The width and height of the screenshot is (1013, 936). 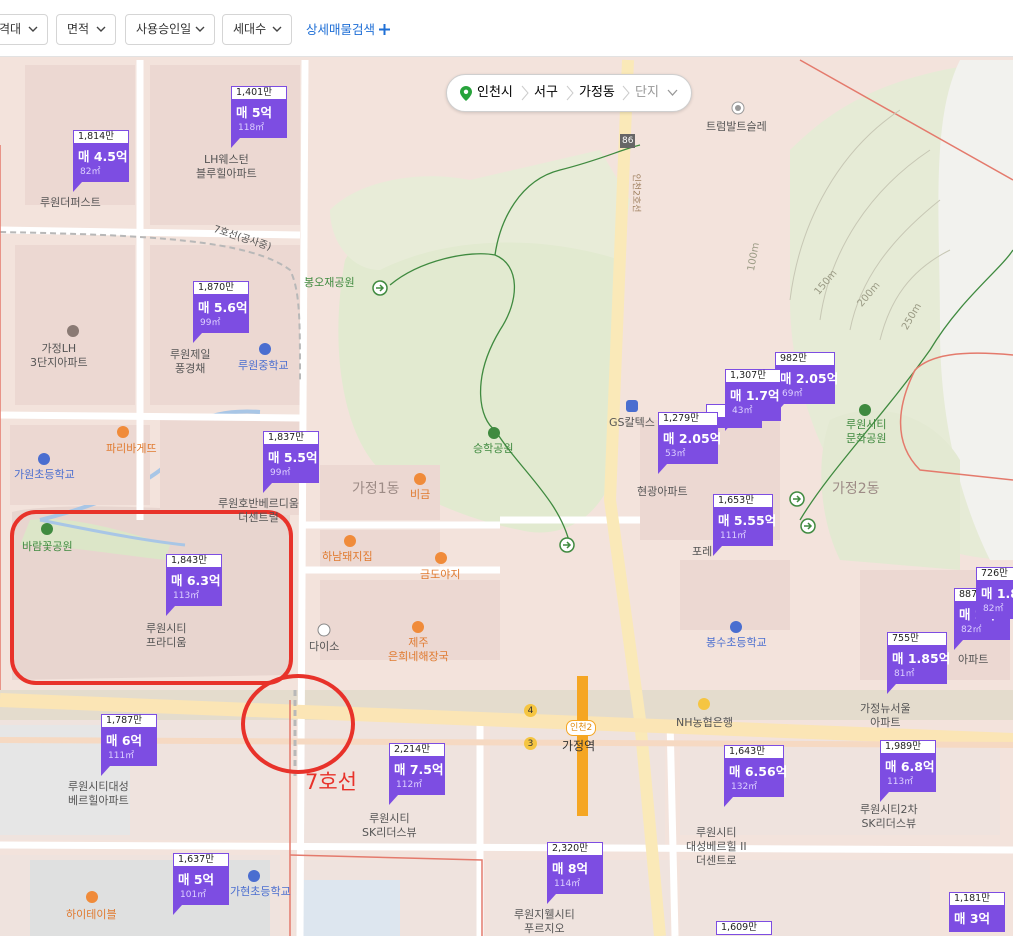 I want to click on place-label: 루원시티2차 SK리더스뷰, so click(x=889, y=817).